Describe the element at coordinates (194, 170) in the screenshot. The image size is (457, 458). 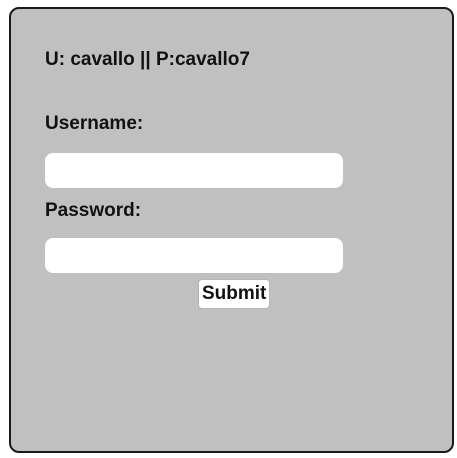
I see `username-input` at that location.